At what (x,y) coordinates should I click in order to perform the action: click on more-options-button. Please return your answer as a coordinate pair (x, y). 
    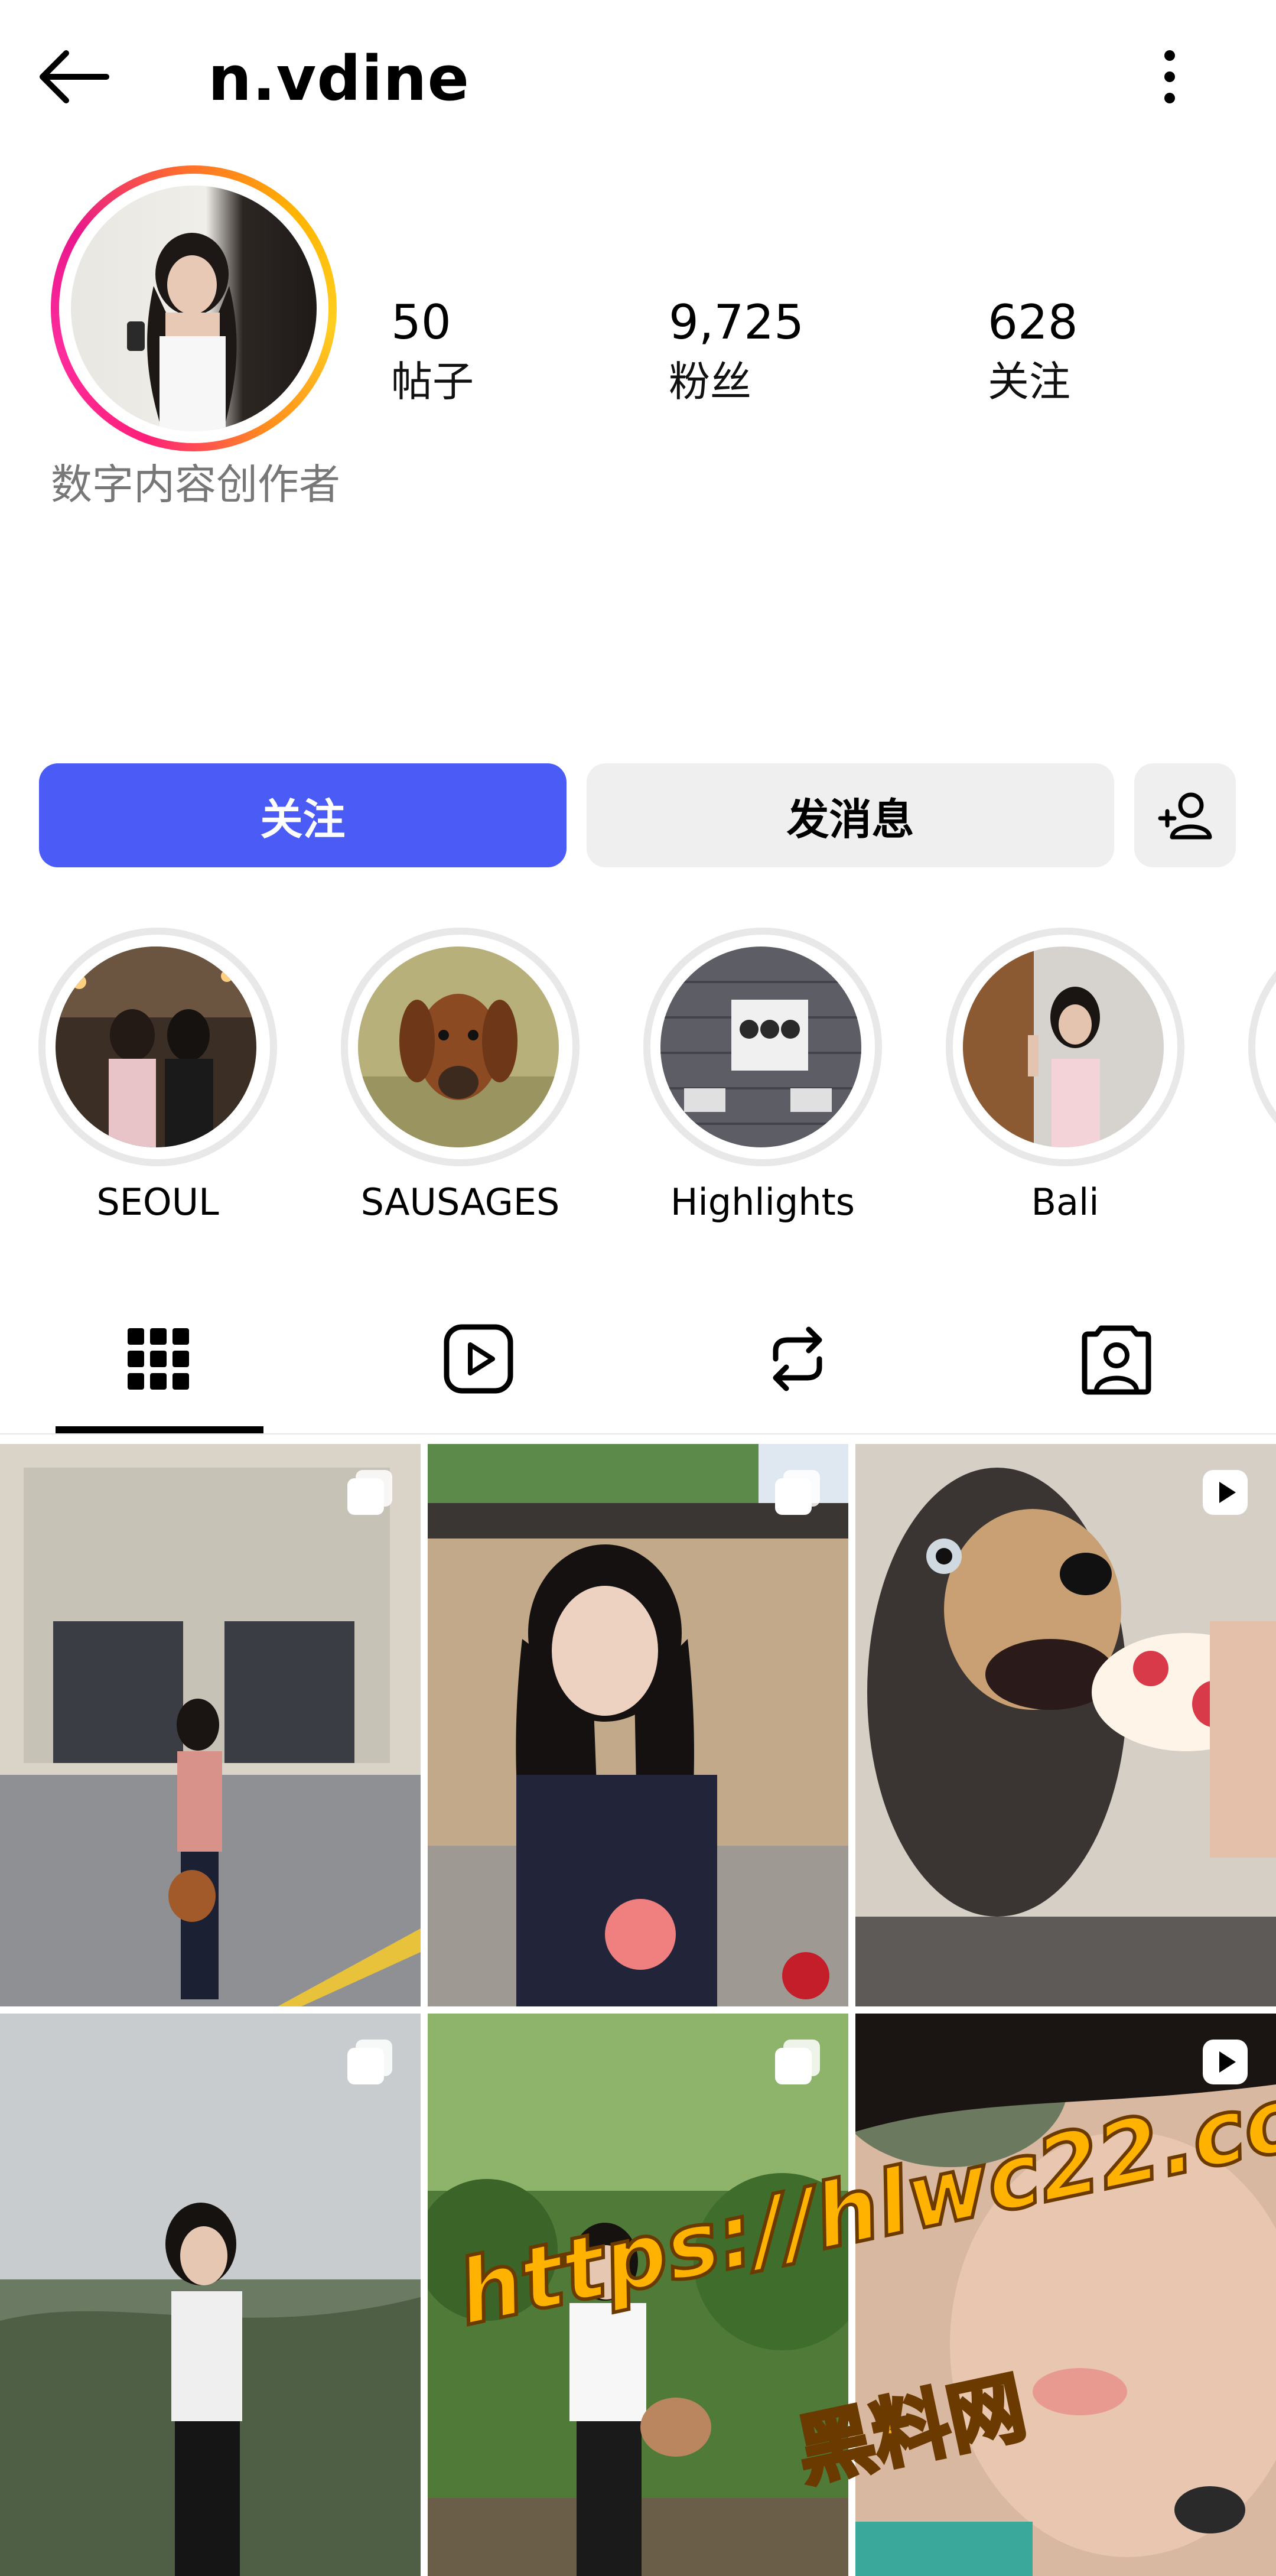
    Looking at the image, I should click on (1169, 76).